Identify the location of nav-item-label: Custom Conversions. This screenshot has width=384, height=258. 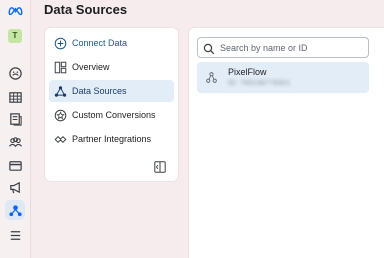
(114, 115).